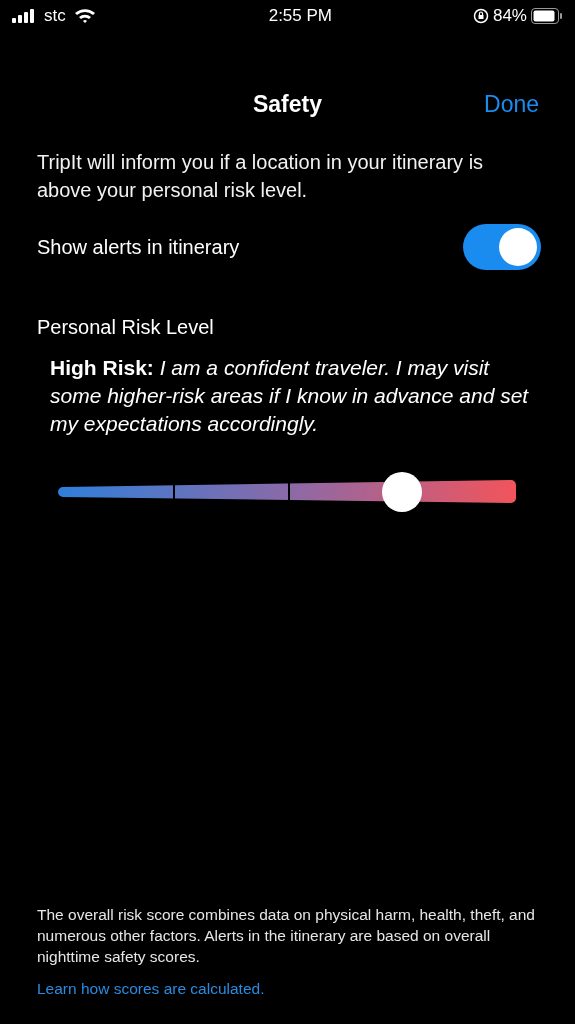 The height and width of the screenshot is (1024, 575). What do you see at coordinates (138, 247) in the screenshot?
I see `toggle-label: Show alerts in itinerary` at bounding box center [138, 247].